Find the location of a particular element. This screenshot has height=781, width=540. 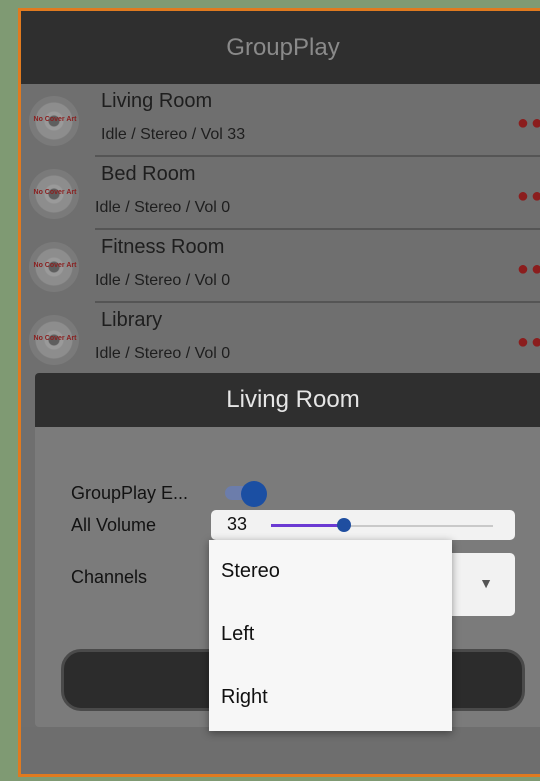

toggle-knob is located at coordinates (254, 494).